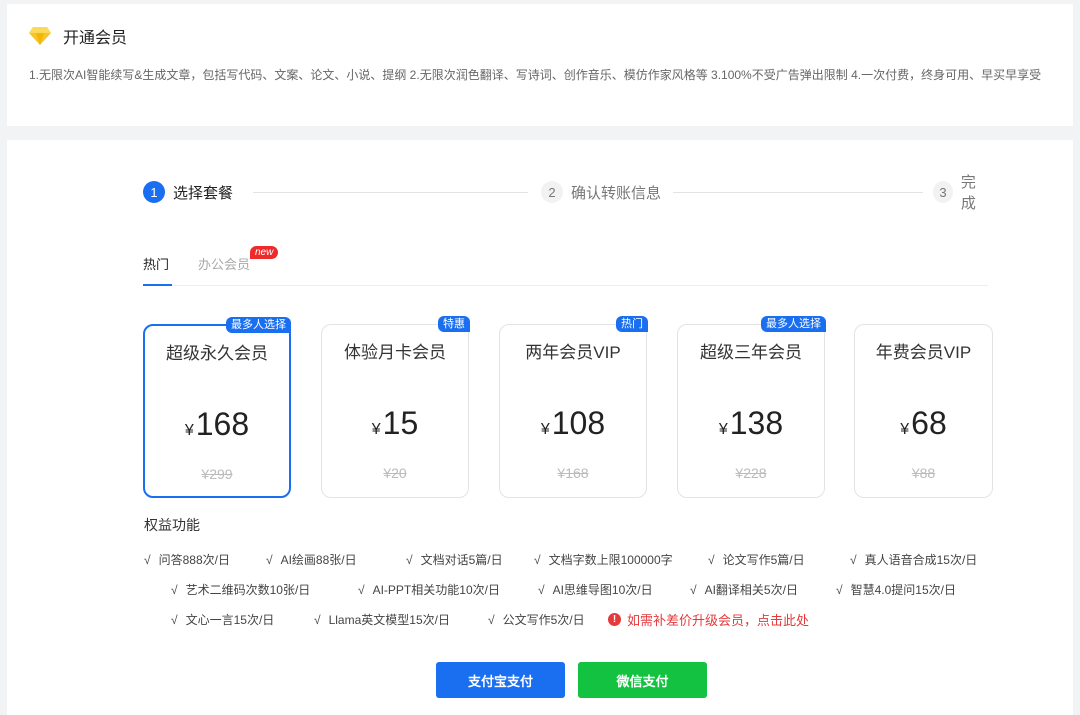 The width and height of the screenshot is (1080, 715). I want to click on benefit-item: √ 真人语音合成15次/日, so click(914, 559).